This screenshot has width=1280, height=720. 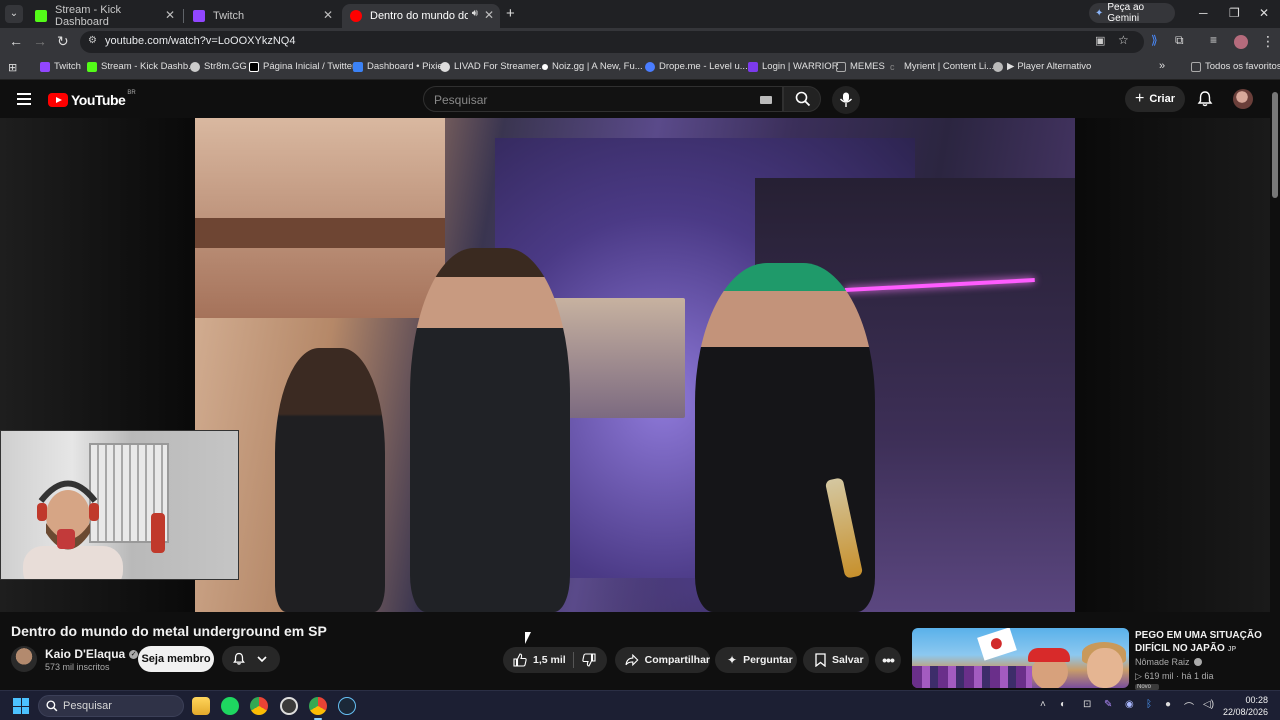 I want to click on tray-discord-icon: ◉, so click(x=1129, y=704).